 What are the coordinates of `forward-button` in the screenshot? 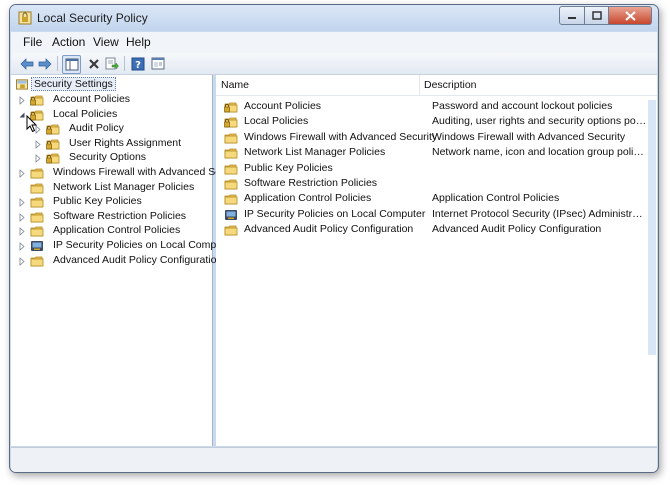 It's located at (44, 63).